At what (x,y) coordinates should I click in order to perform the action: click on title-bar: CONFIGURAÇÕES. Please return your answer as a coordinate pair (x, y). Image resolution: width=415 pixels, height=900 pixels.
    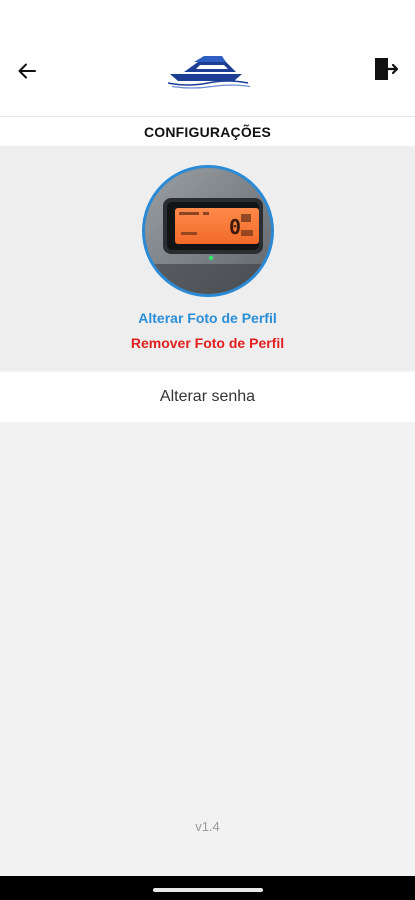
    Looking at the image, I should click on (207, 131).